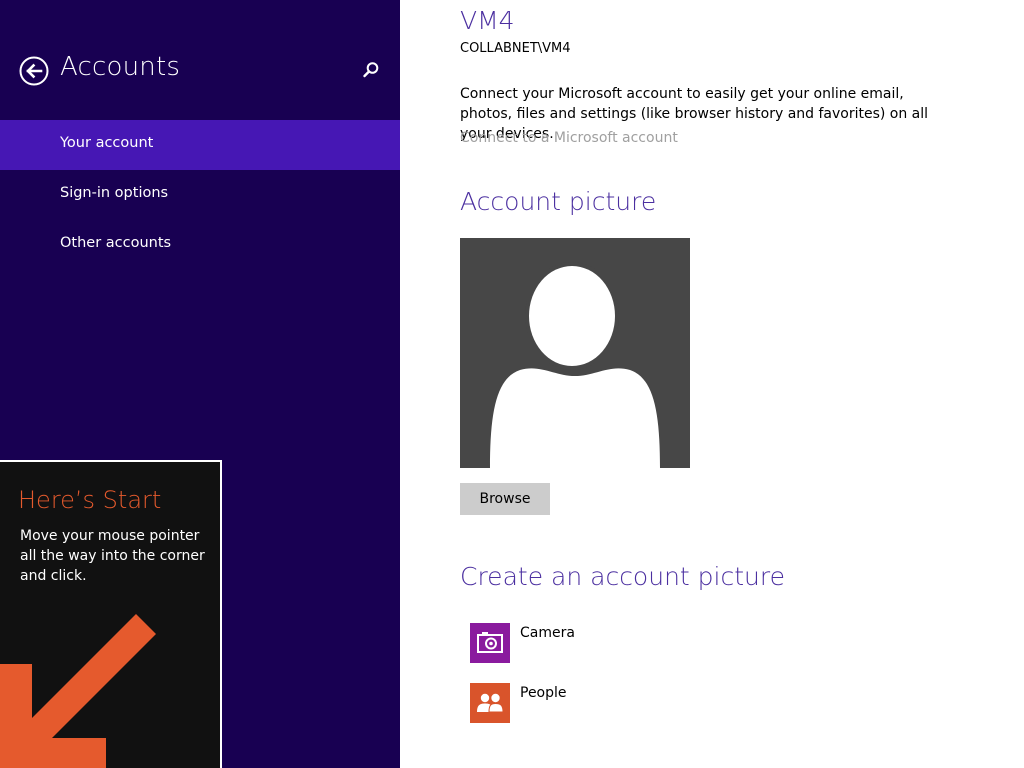 The width and height of the screenshot is (1024, 768). What do you see at coordinates (107, 143) in the screenshot?
I see `nav-item-label: Your account` at bounding box center [107, 143].